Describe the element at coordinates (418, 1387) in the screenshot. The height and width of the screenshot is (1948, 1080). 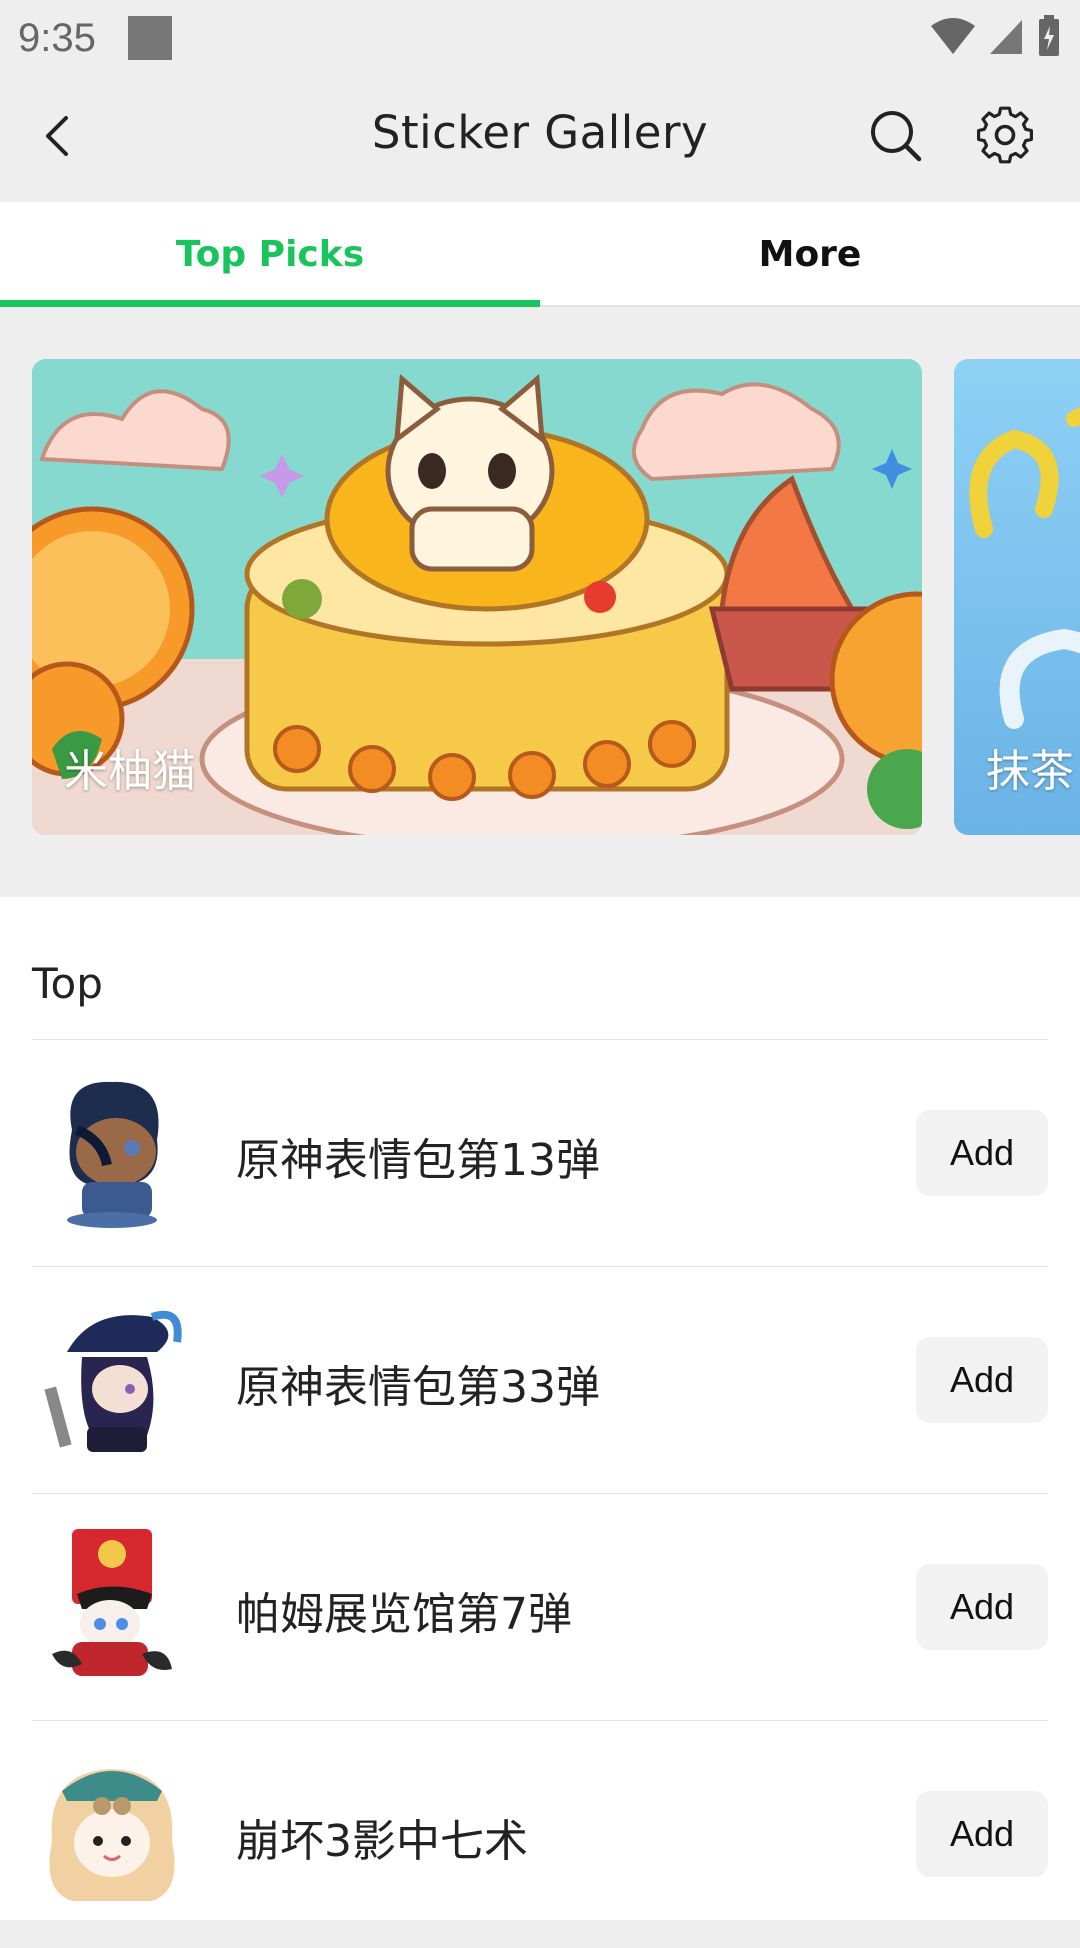
I see `sticker-title: 原神表情包第33弹` at that location.